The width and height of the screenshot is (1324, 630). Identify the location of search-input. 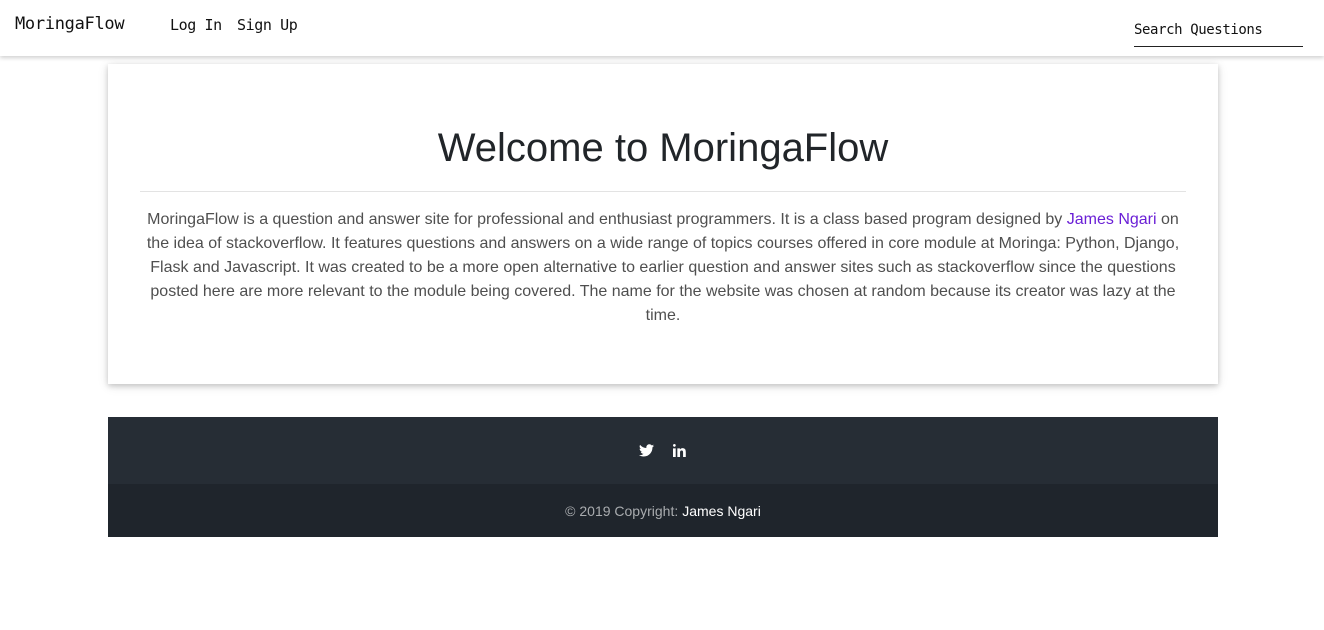
(1218, 30).